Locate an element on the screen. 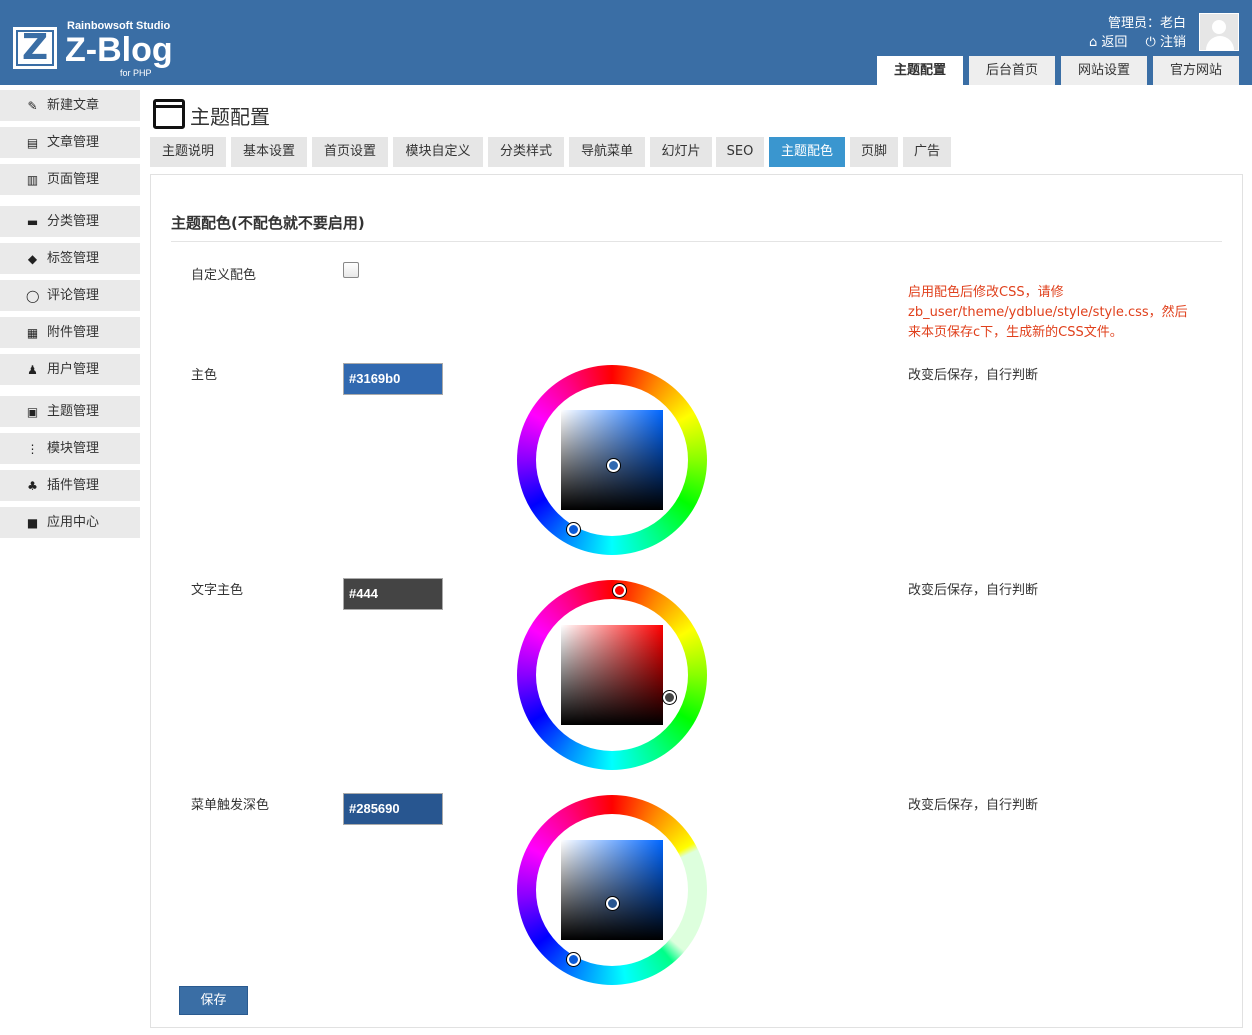  tab-theme-intro: 主题说明 is located at coordinates (188, 152).